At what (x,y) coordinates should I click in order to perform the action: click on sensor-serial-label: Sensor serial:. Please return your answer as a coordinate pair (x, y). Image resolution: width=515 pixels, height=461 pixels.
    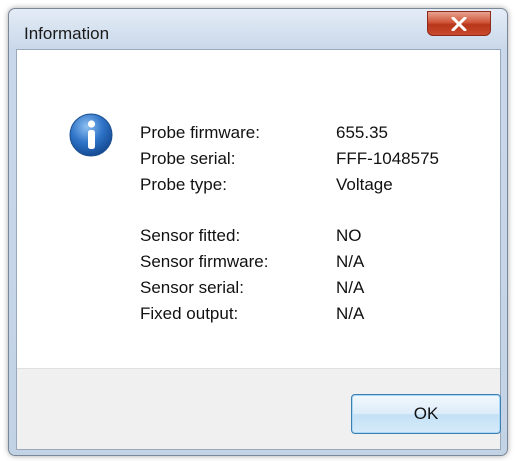
    Looking at the image, I should click on (192, 287).